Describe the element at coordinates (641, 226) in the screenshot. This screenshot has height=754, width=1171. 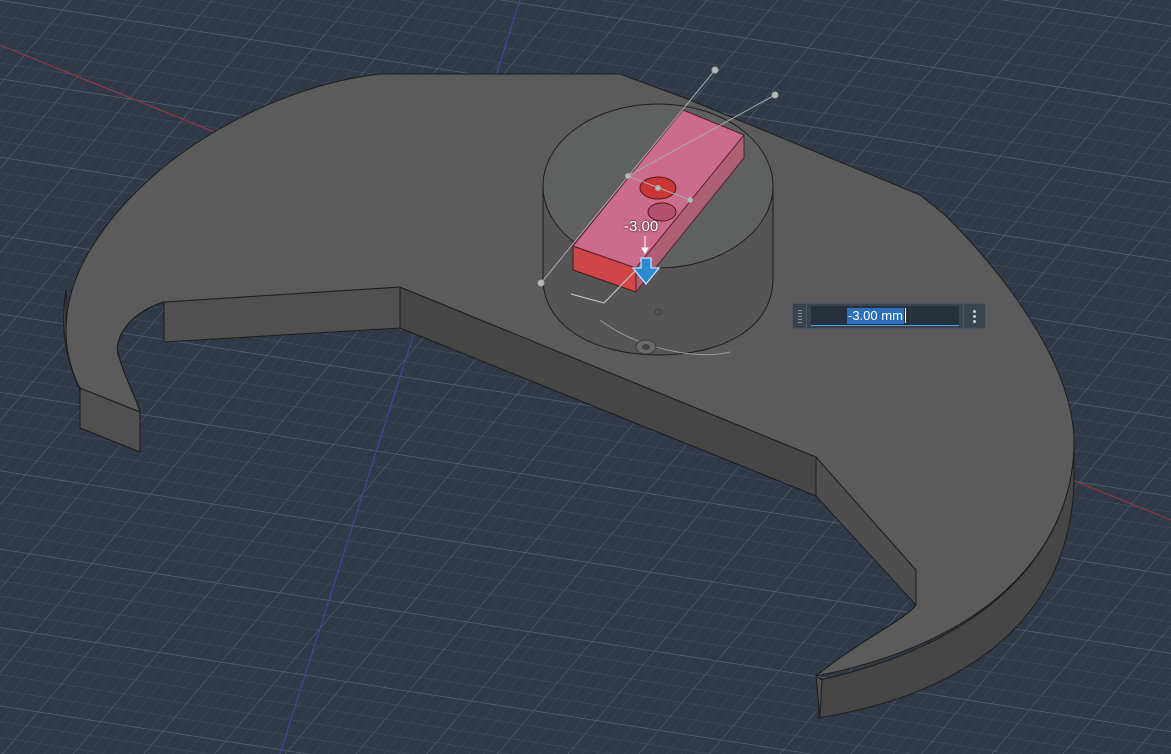
I see `extrude-dimension-label: -3.00` at that location.